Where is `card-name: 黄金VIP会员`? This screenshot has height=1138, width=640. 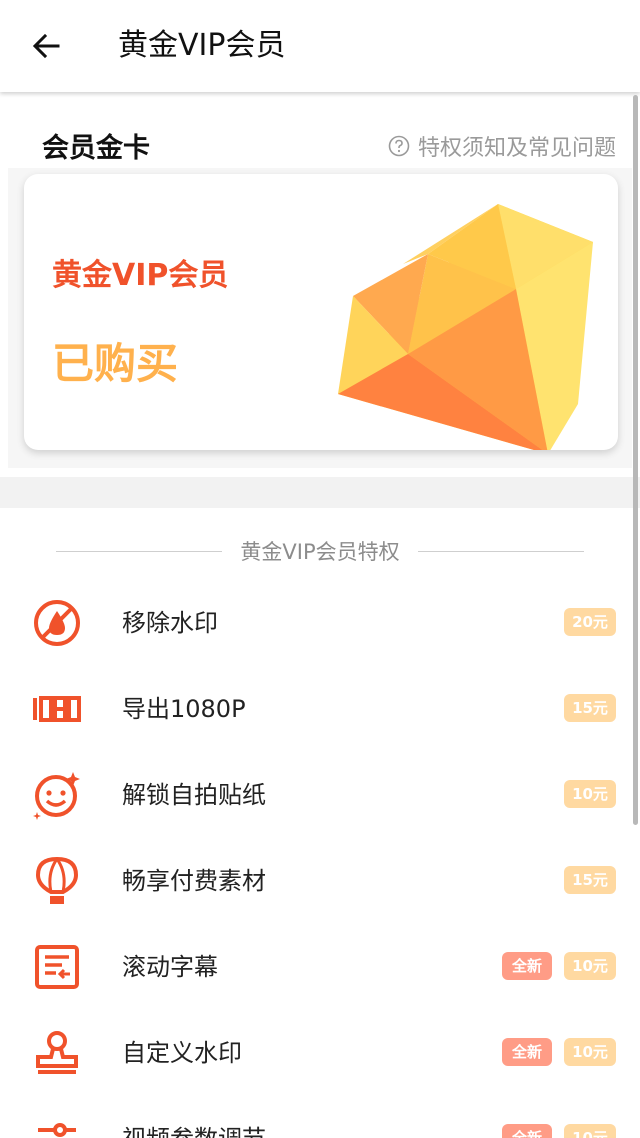 card-name: 黄金VIP会员 is located at coordinates (140, 275).